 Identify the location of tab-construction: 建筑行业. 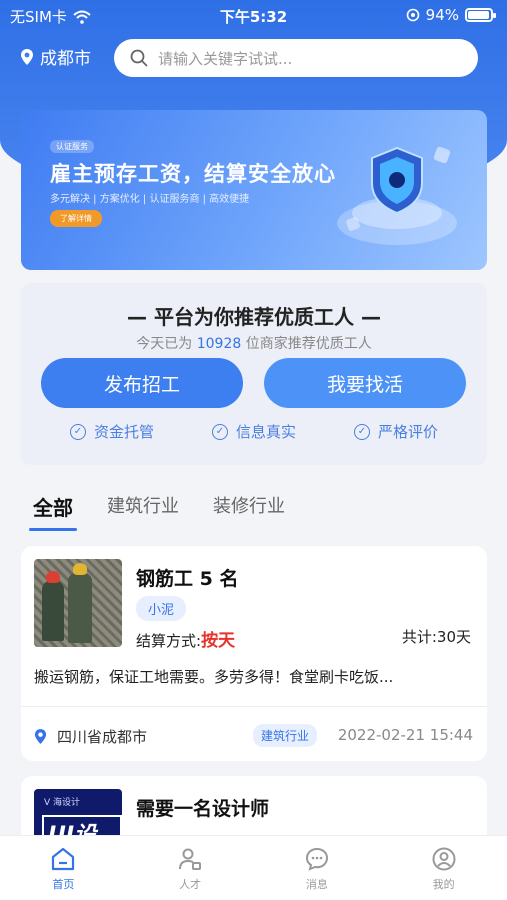
(143, 506).